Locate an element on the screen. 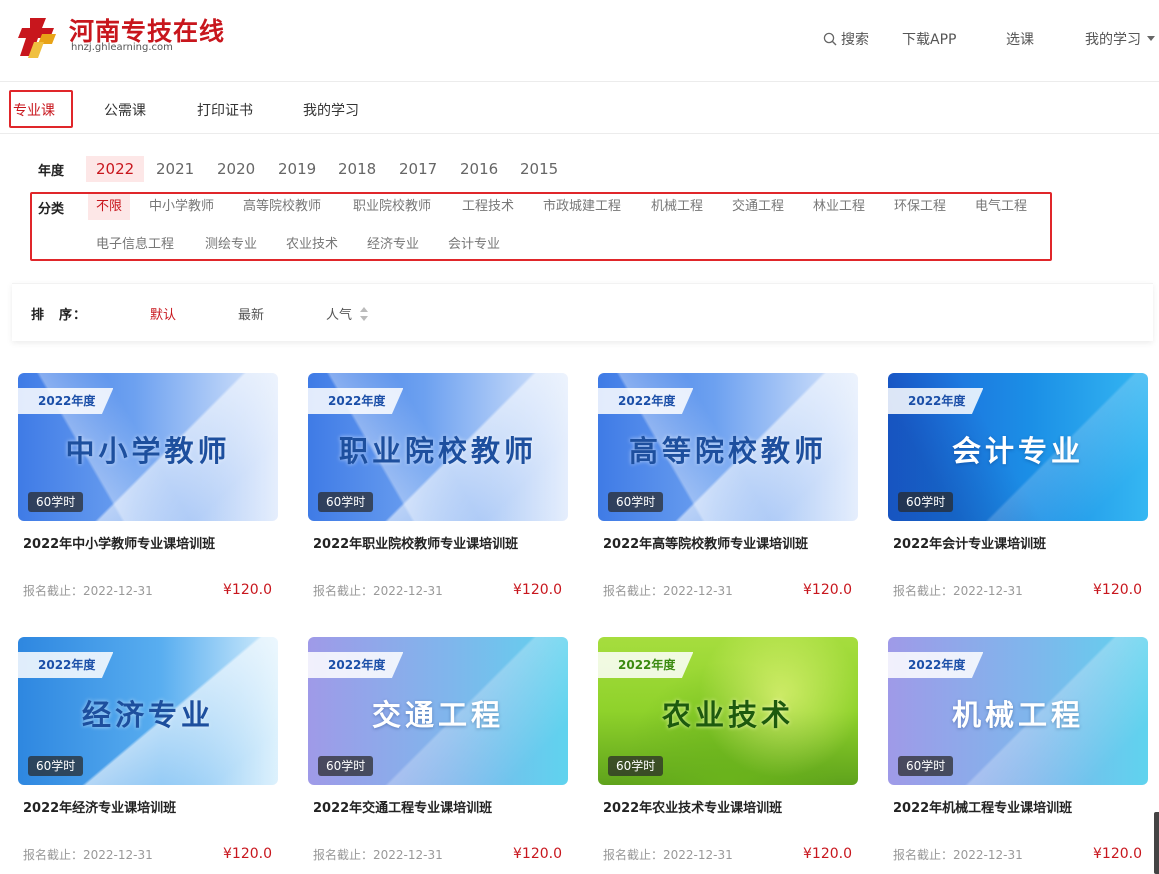 The height and width of the screenshot is (874, 1159). my-study-menu: 我的学习 is located at coordinates (1120, 39).